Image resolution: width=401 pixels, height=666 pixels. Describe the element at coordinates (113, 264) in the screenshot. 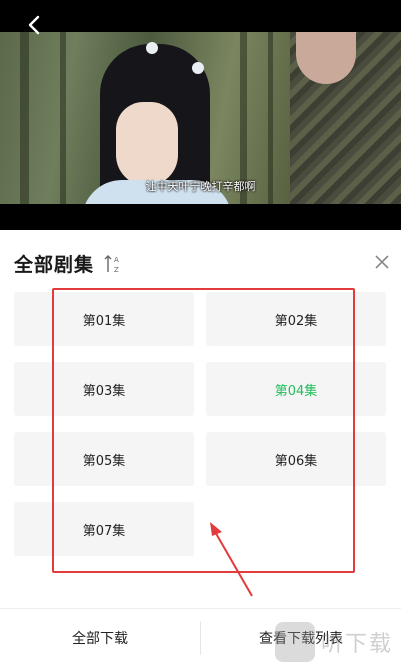

I see `sort-az-icon: A Z` at that location.